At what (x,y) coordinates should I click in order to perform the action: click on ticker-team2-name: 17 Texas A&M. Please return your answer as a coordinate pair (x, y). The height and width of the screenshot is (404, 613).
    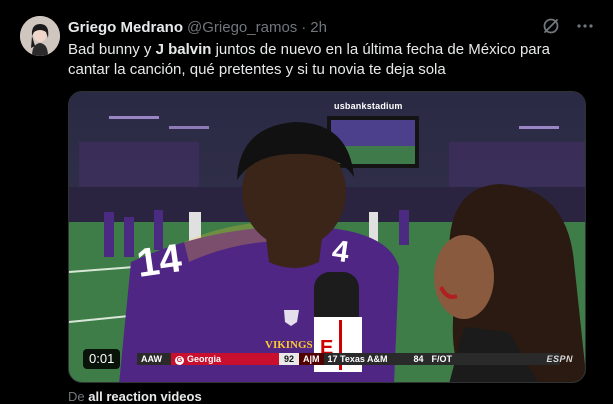
    Looking at the image, I should click on (357, 359).